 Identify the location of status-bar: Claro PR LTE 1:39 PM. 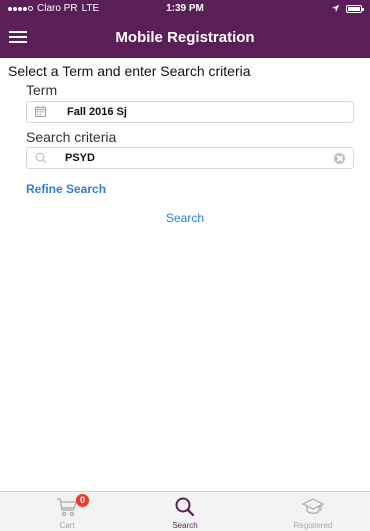
(185, 9).